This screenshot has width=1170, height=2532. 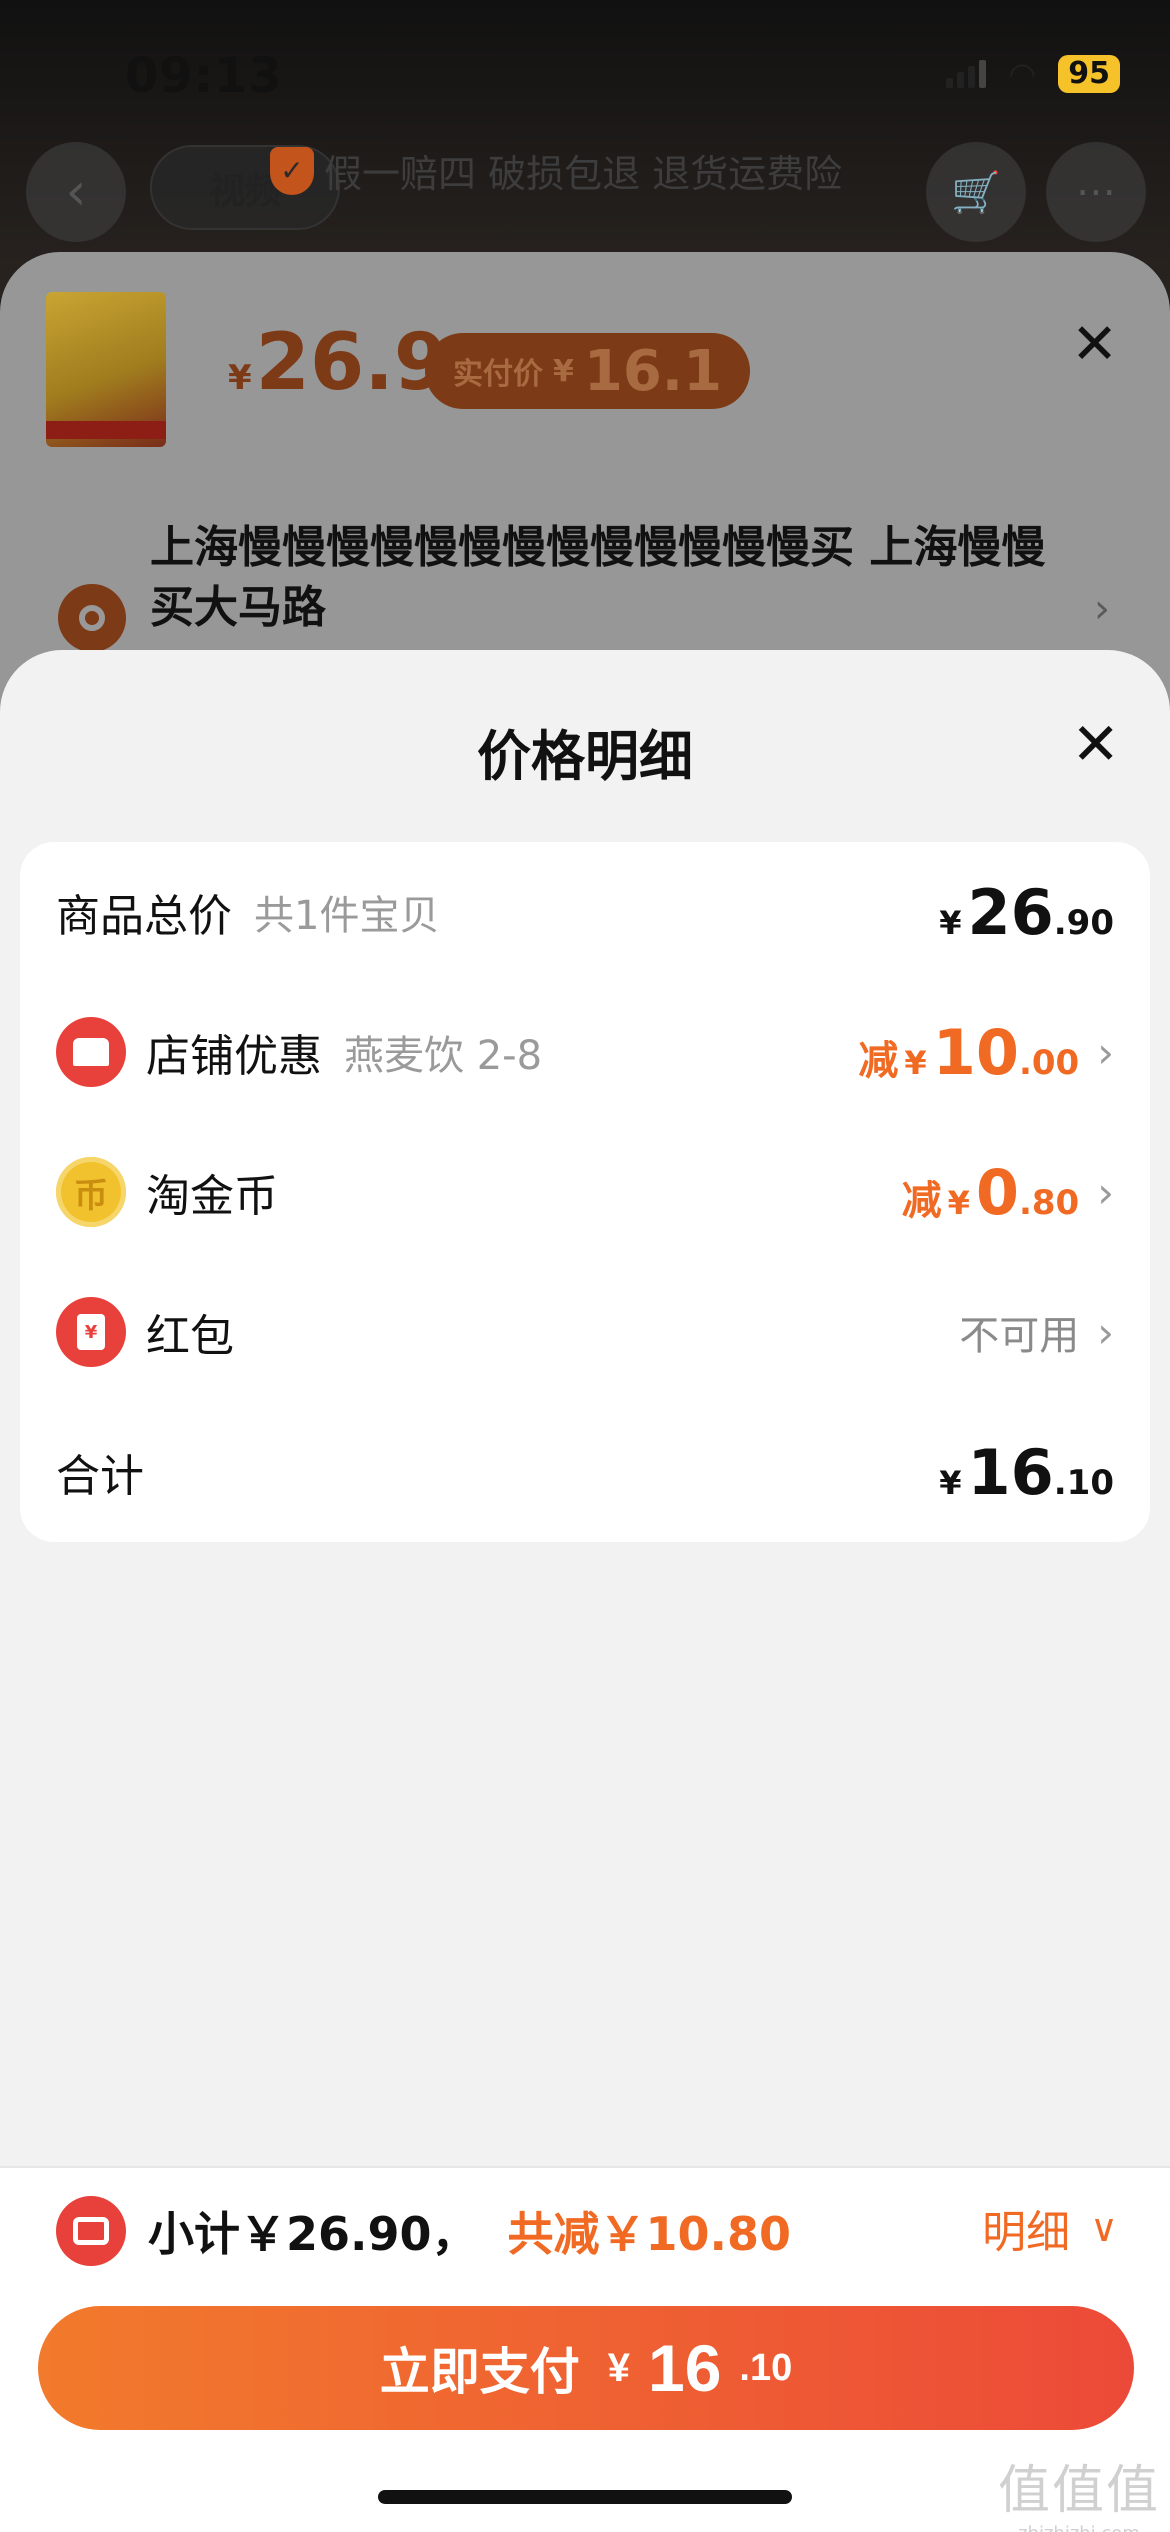 I want to click on shop-icon, so click(x=91, y=1052).